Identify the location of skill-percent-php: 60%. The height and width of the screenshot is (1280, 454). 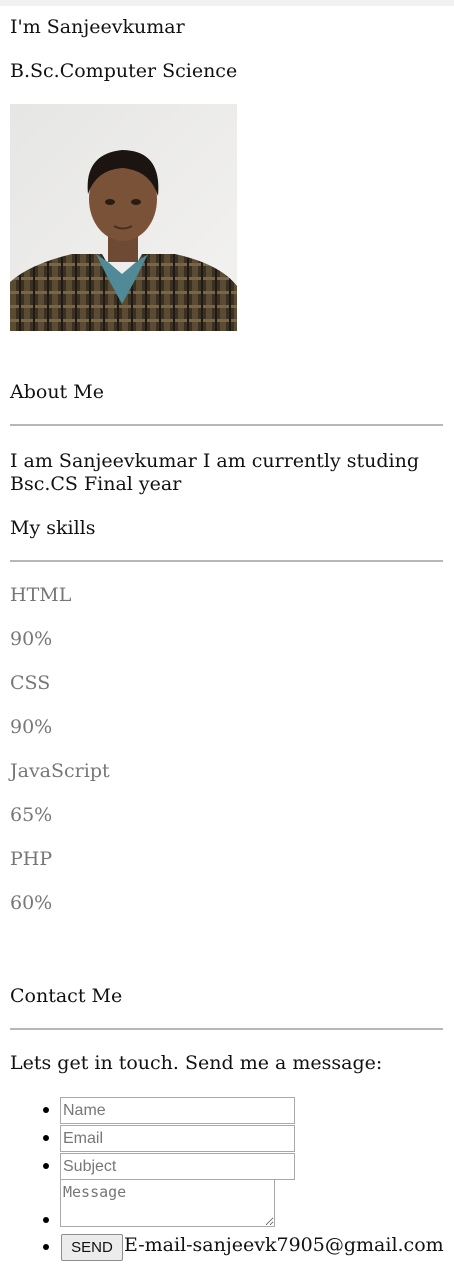
(31, 903).